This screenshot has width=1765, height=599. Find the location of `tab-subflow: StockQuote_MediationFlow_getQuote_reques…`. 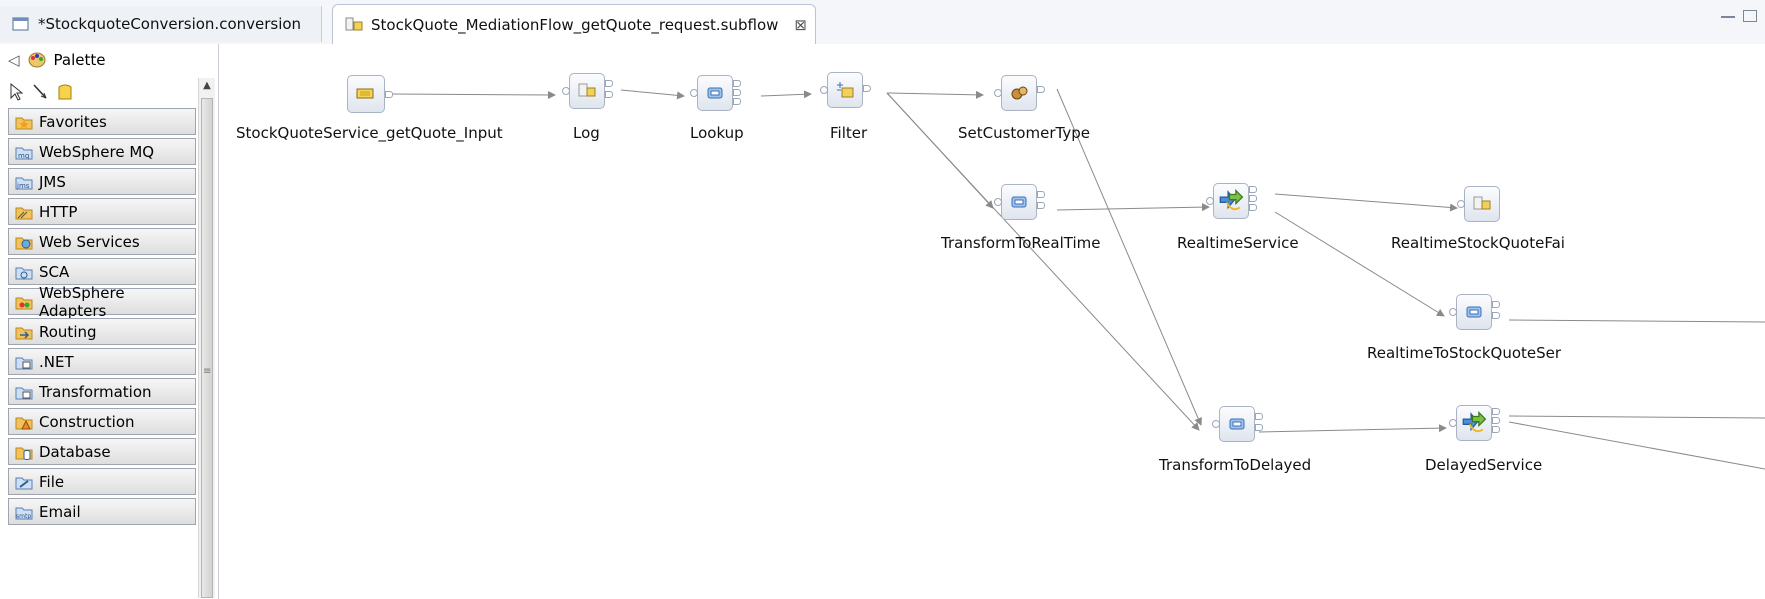

tab-subflow: StockQuote_MediationFlow_getQuote_reques… is located at coordinates (574, 24).